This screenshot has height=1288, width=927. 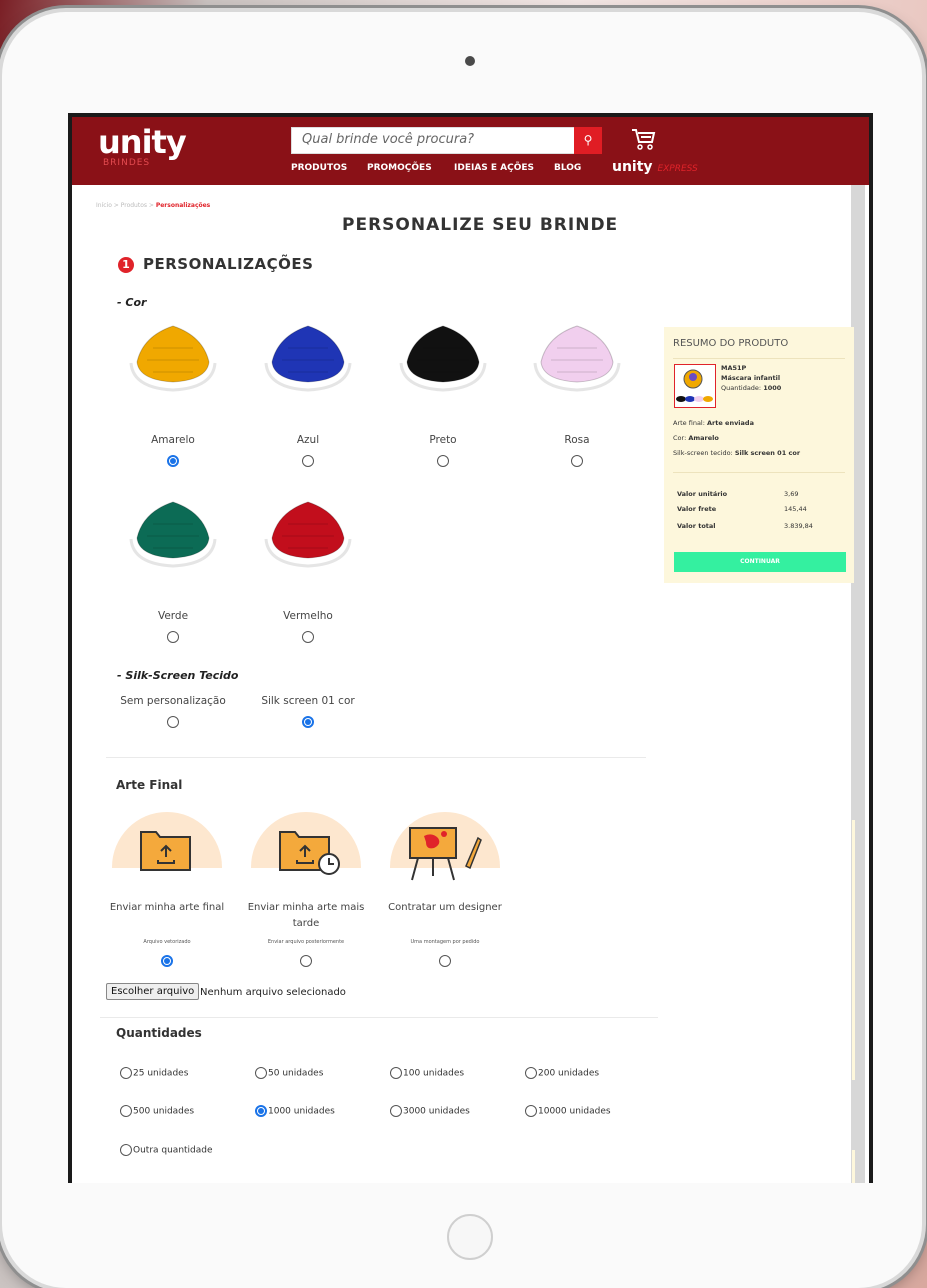 I want to click on quantity-option: 50 unidades, so click(x=289, y=1073).